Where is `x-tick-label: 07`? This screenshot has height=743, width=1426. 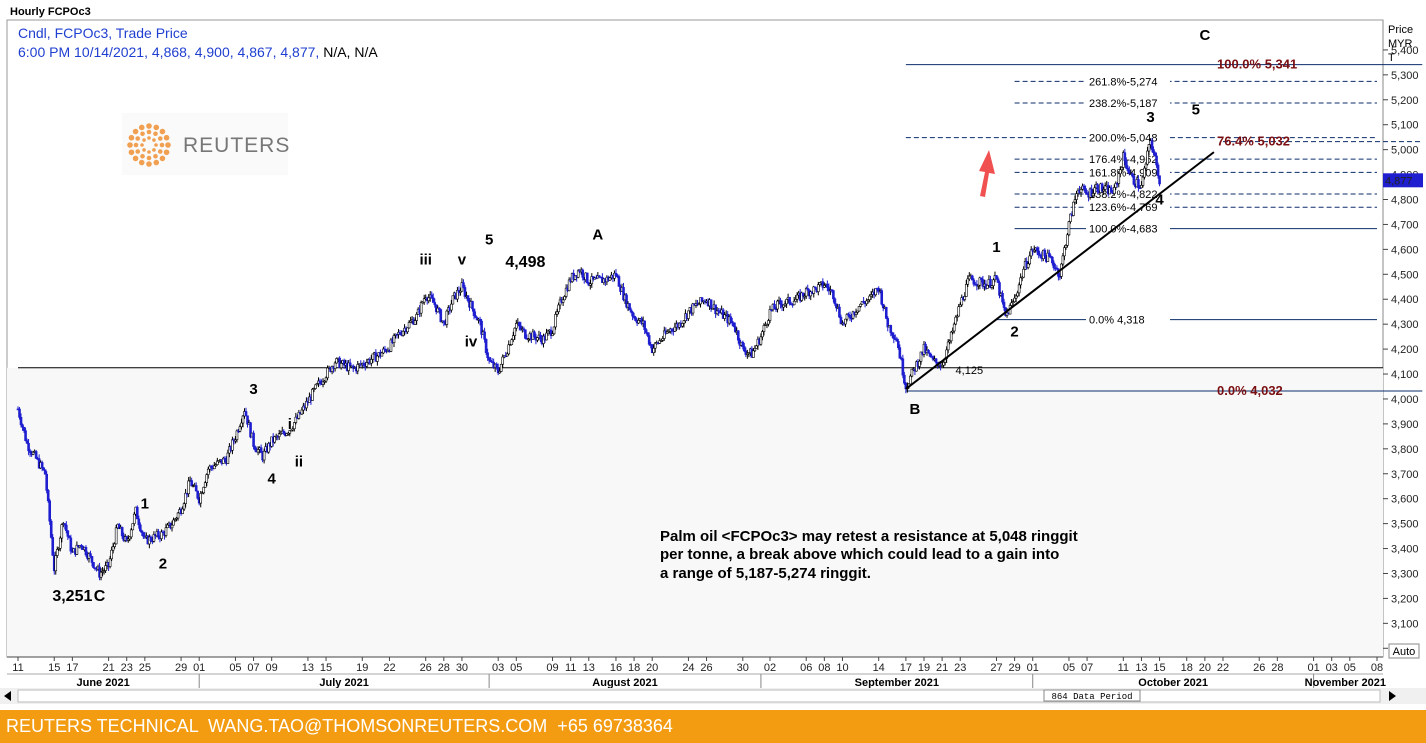
x-tick-label: 07 is located at coordinates (253, 668).